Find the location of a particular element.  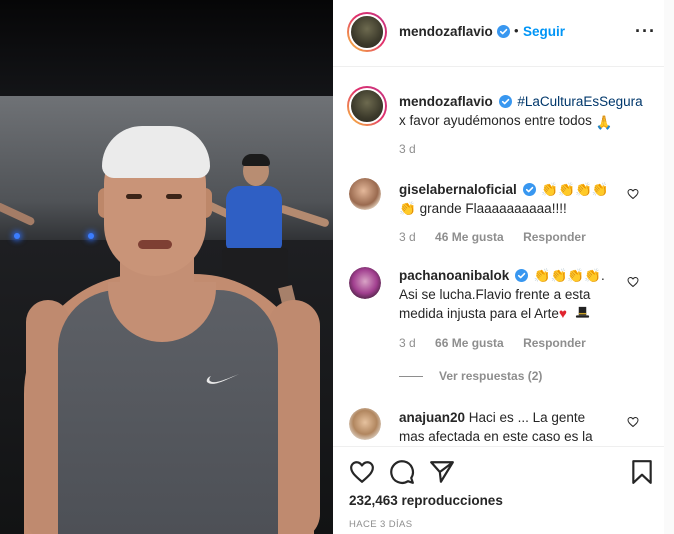

post-header: mendozaflavio • Seguir ··· is located at coordinates (498, 33).